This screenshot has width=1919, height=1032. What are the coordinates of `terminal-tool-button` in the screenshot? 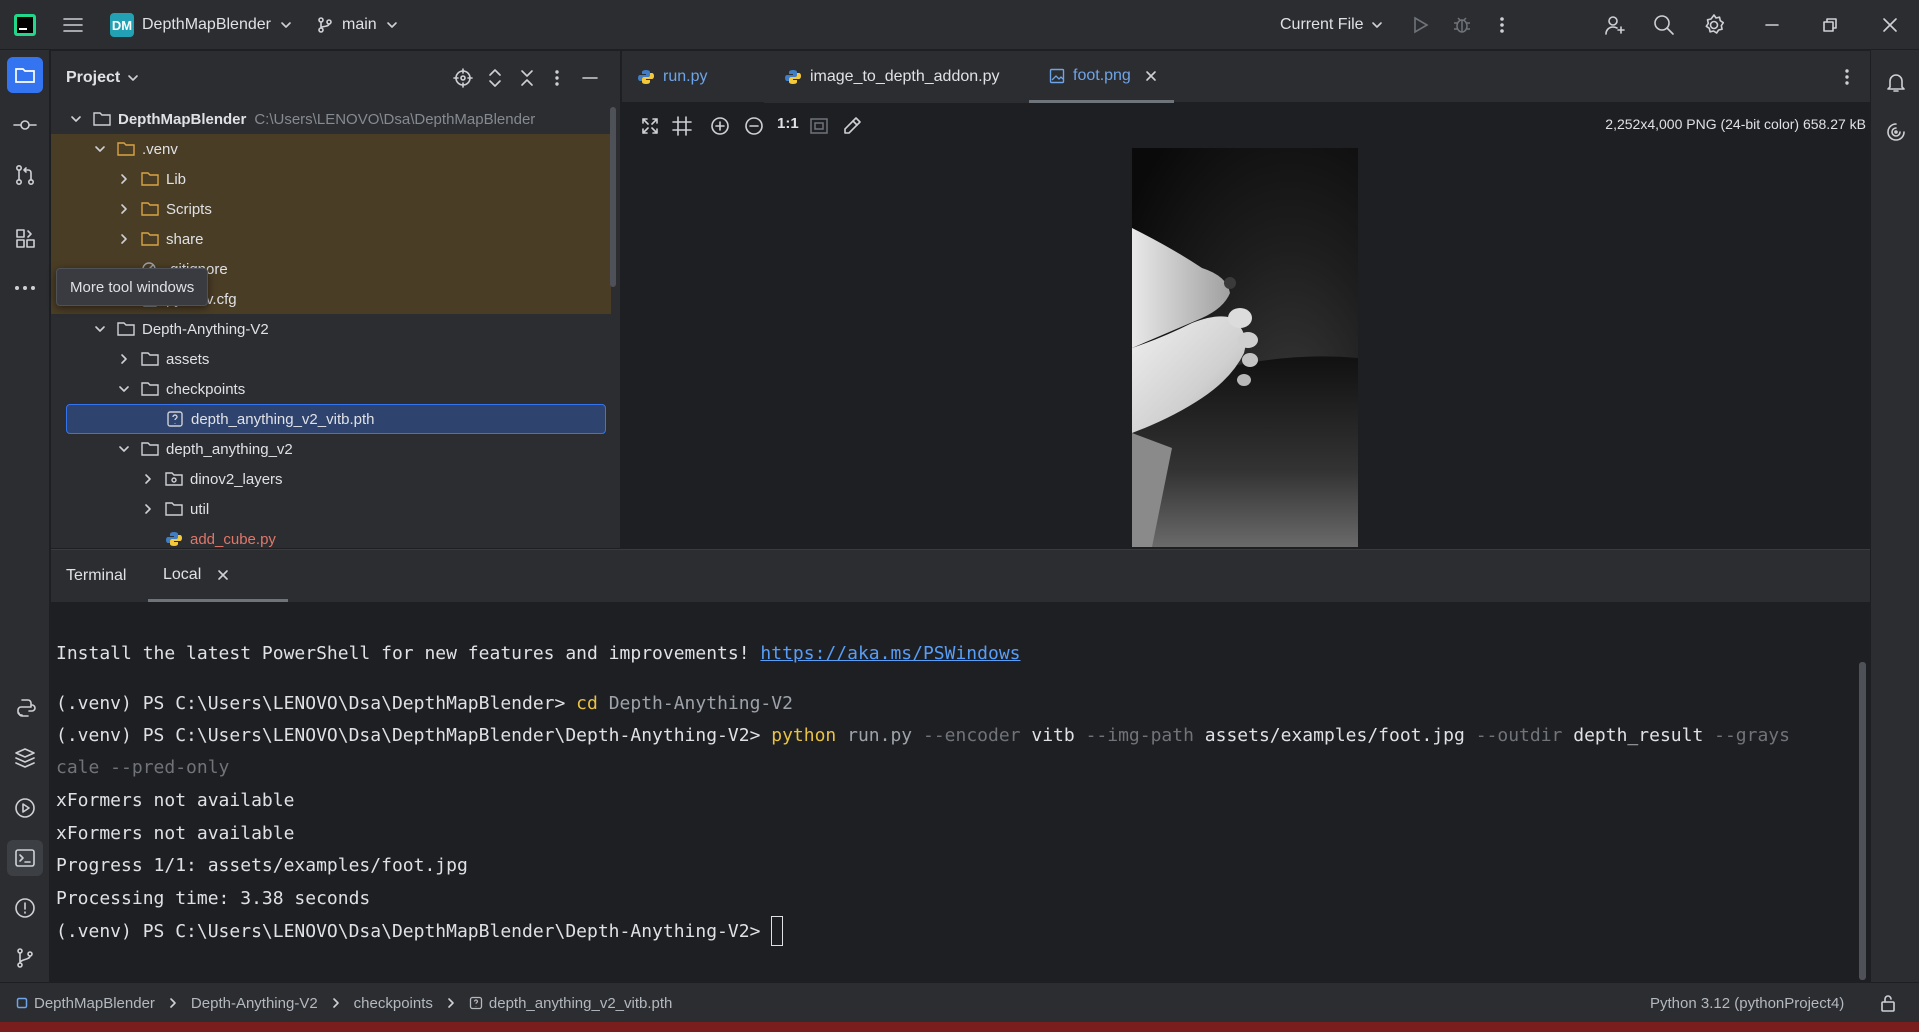 It's located at (25, 858).